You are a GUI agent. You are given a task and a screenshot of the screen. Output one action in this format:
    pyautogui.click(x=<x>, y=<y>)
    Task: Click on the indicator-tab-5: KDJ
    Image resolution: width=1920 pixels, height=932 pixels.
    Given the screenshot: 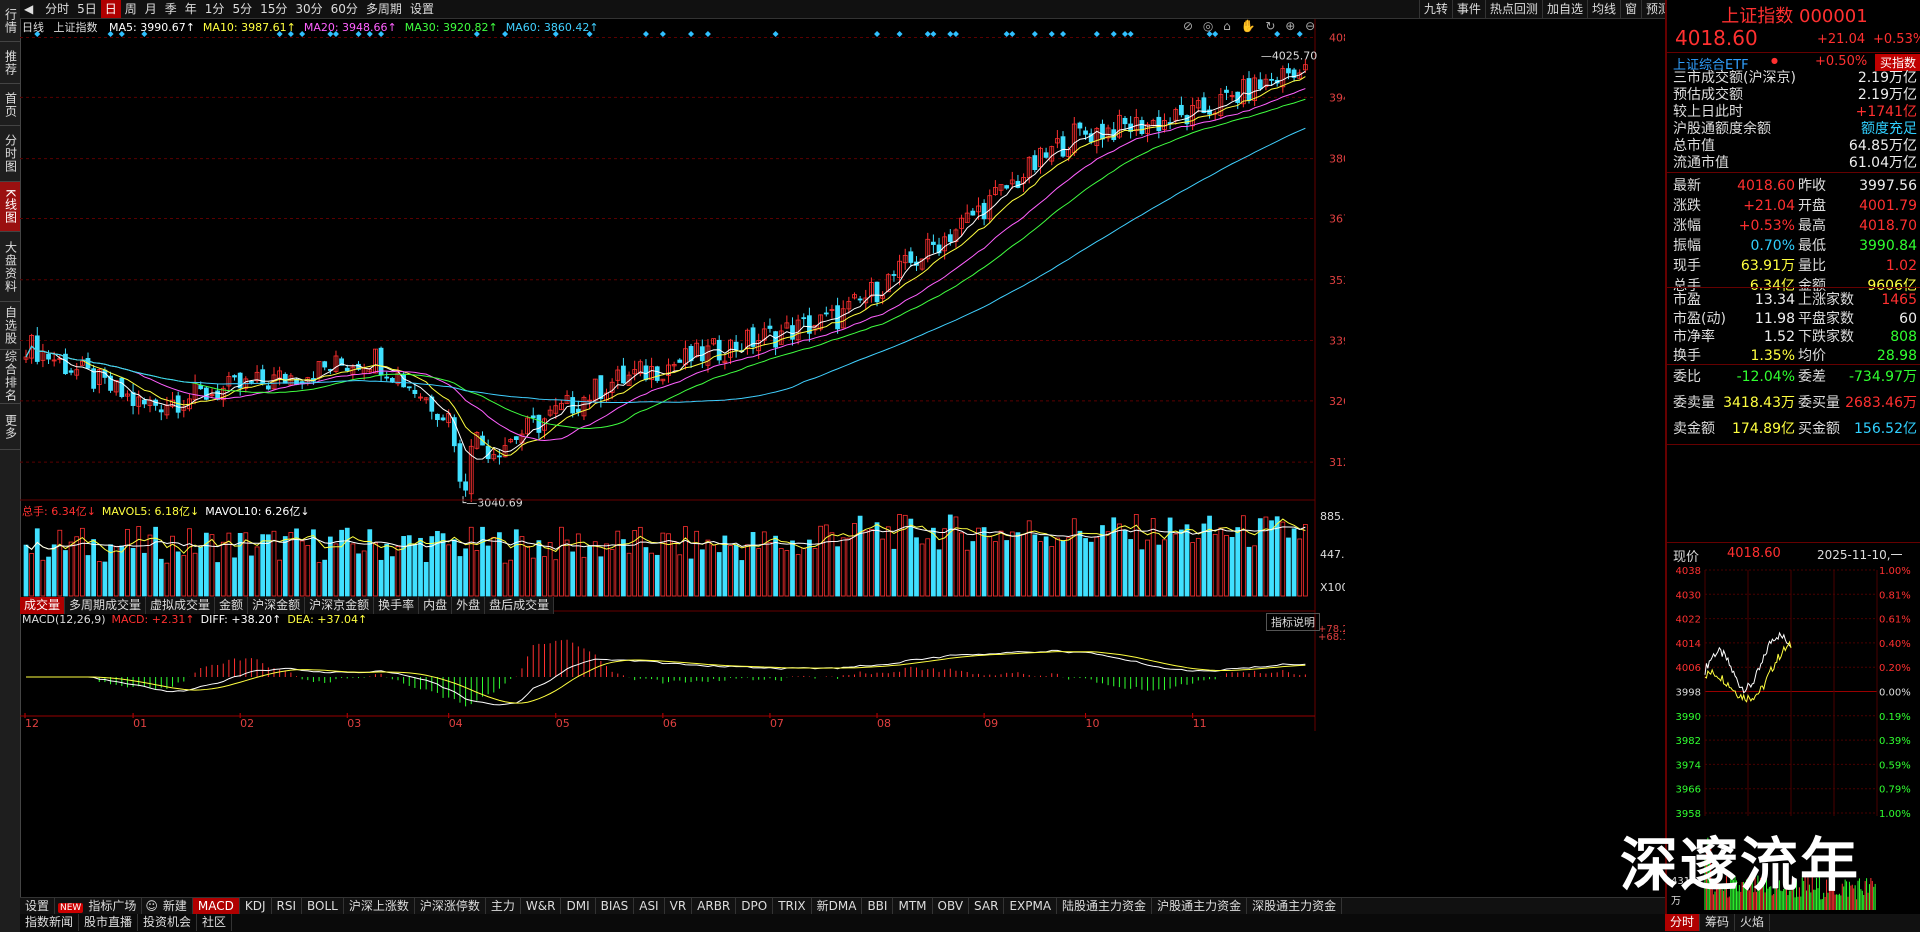 What is the action you would take?
    pyautogui.click(x=256, y=906)
    